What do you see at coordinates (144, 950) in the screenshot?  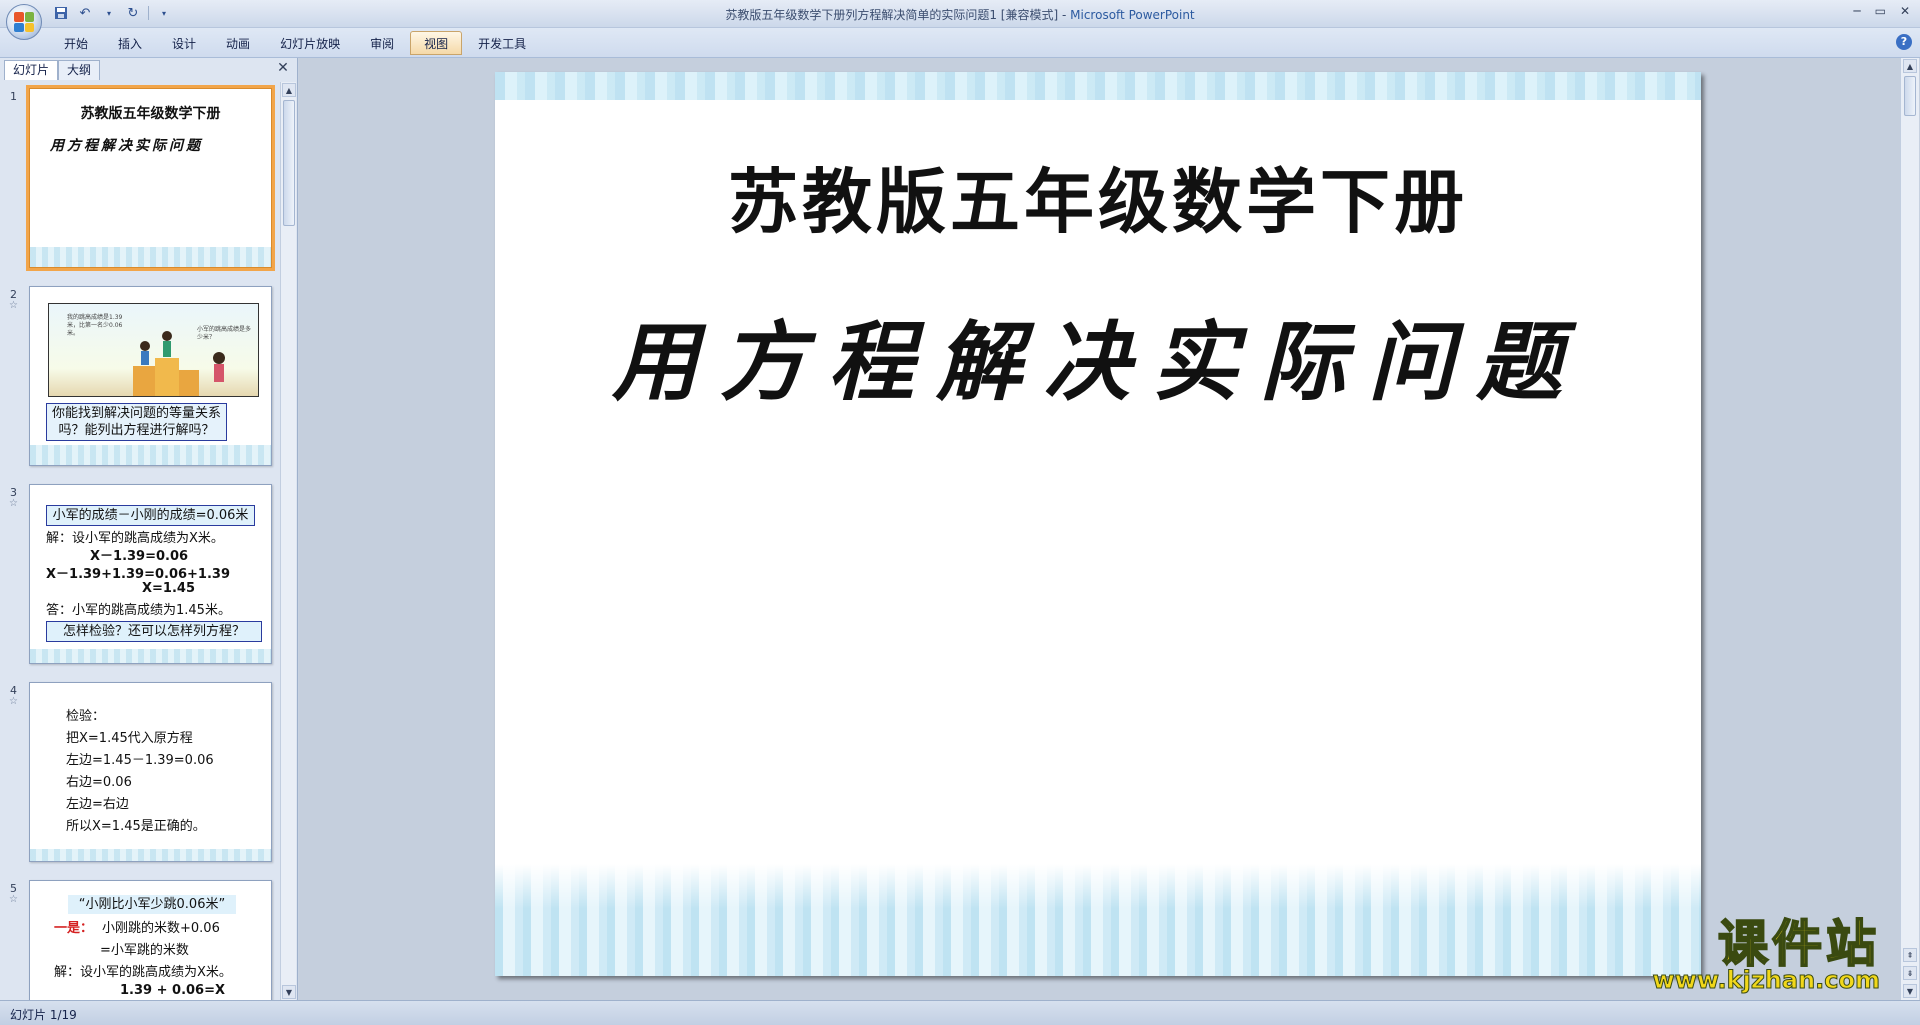 I see `method-line: =小军跳的米数` at bounding box center [144, 950].